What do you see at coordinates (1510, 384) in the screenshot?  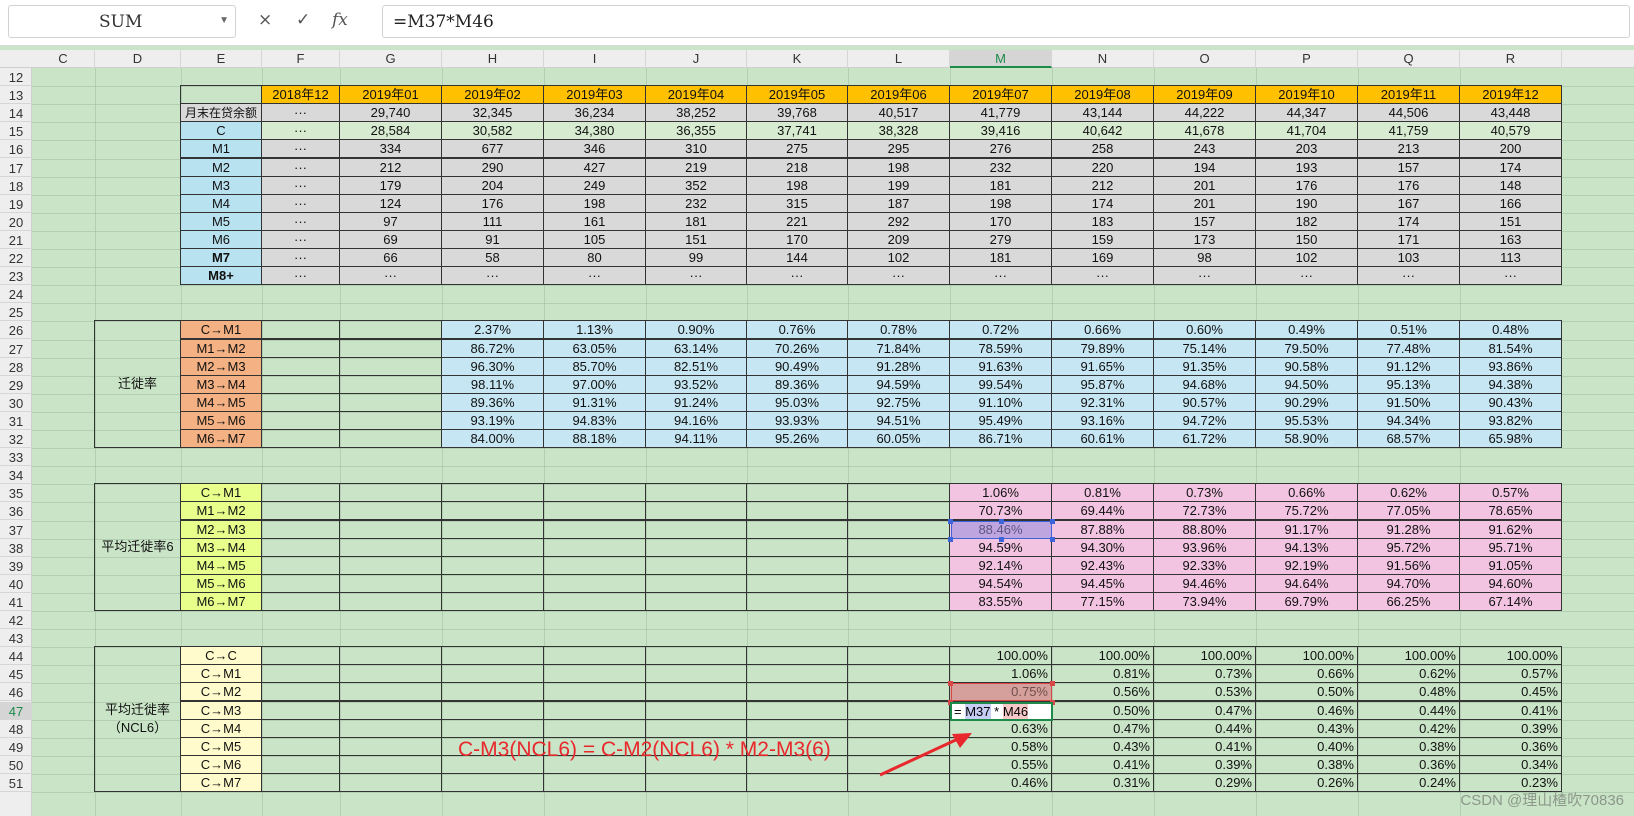 I see `migration-cell: 94.38%` at bounding box center [1510, 384].